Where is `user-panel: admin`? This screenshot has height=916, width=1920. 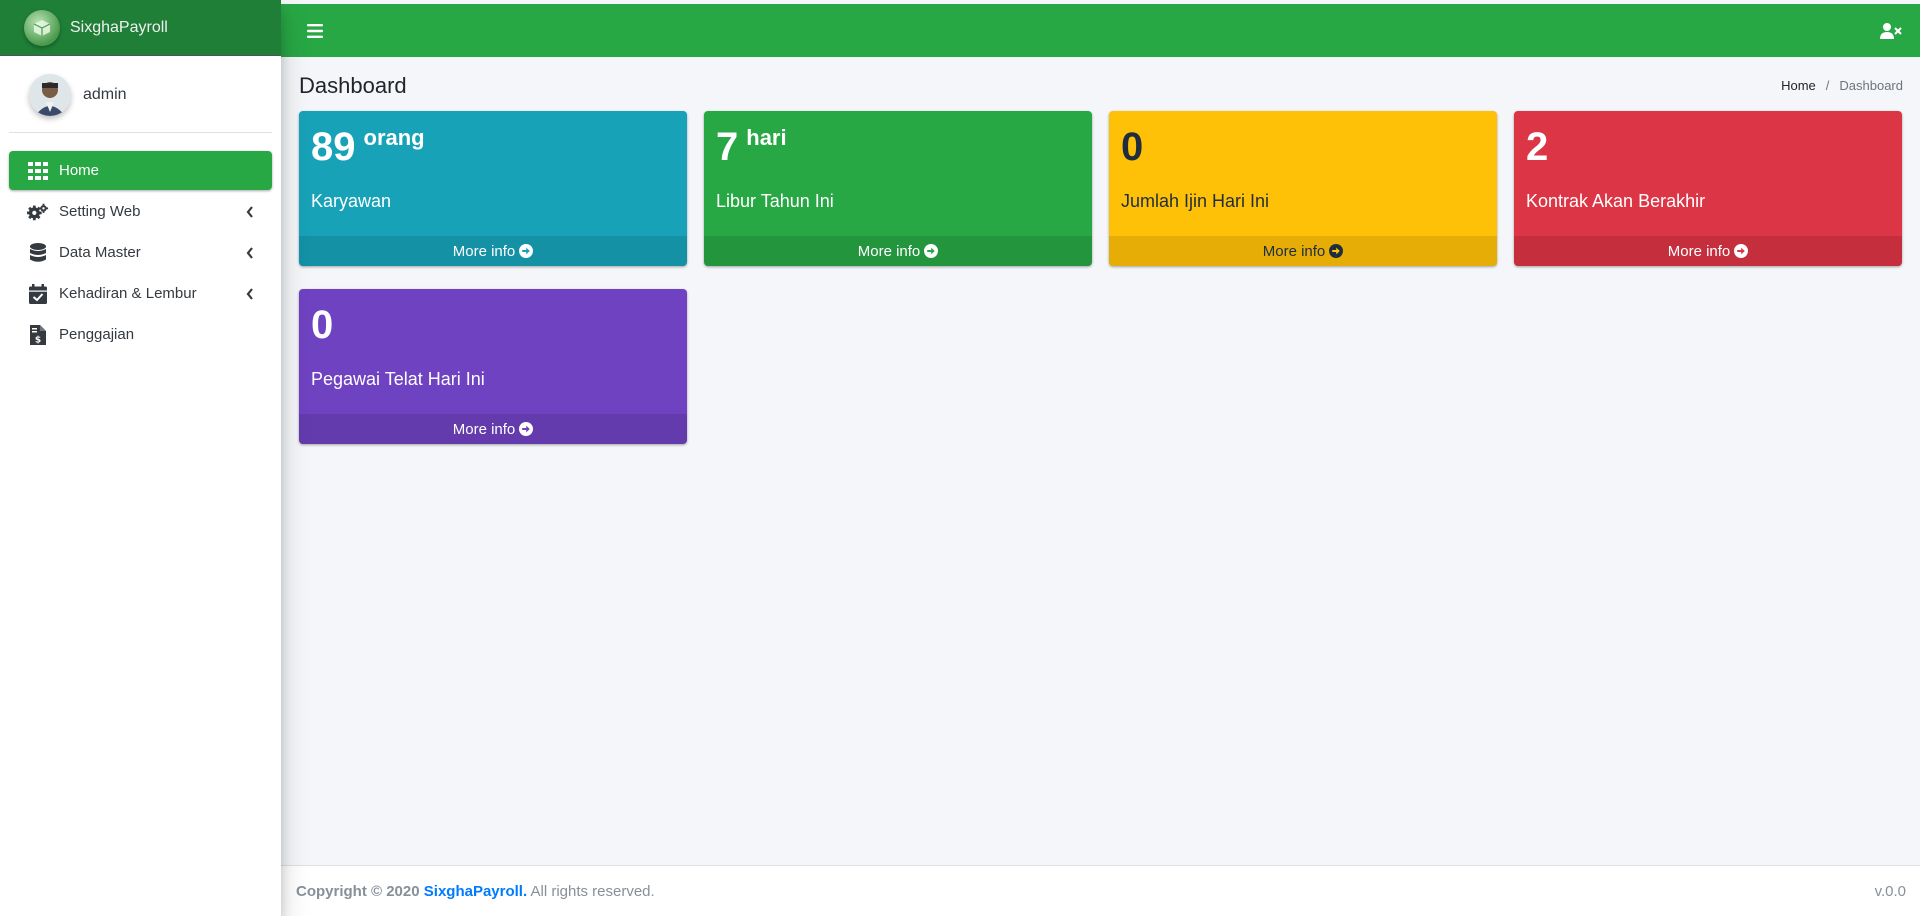 user-panel: admin is located at coordinates (140, 94).